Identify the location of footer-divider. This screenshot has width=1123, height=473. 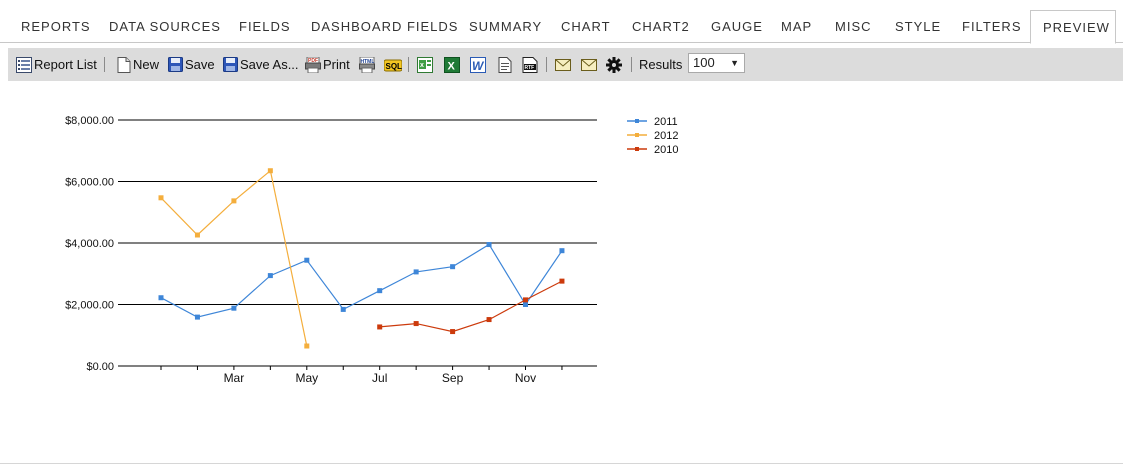
(561, 463).